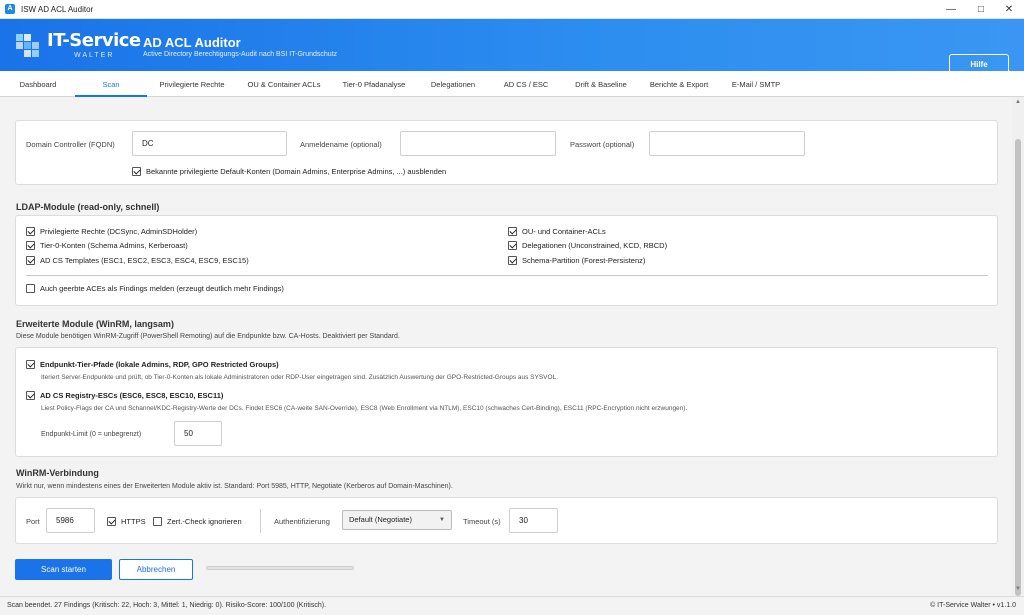  Describe the element at coordinates (70, 520) in the screenshot. I see `port-input: 5986` at that location.